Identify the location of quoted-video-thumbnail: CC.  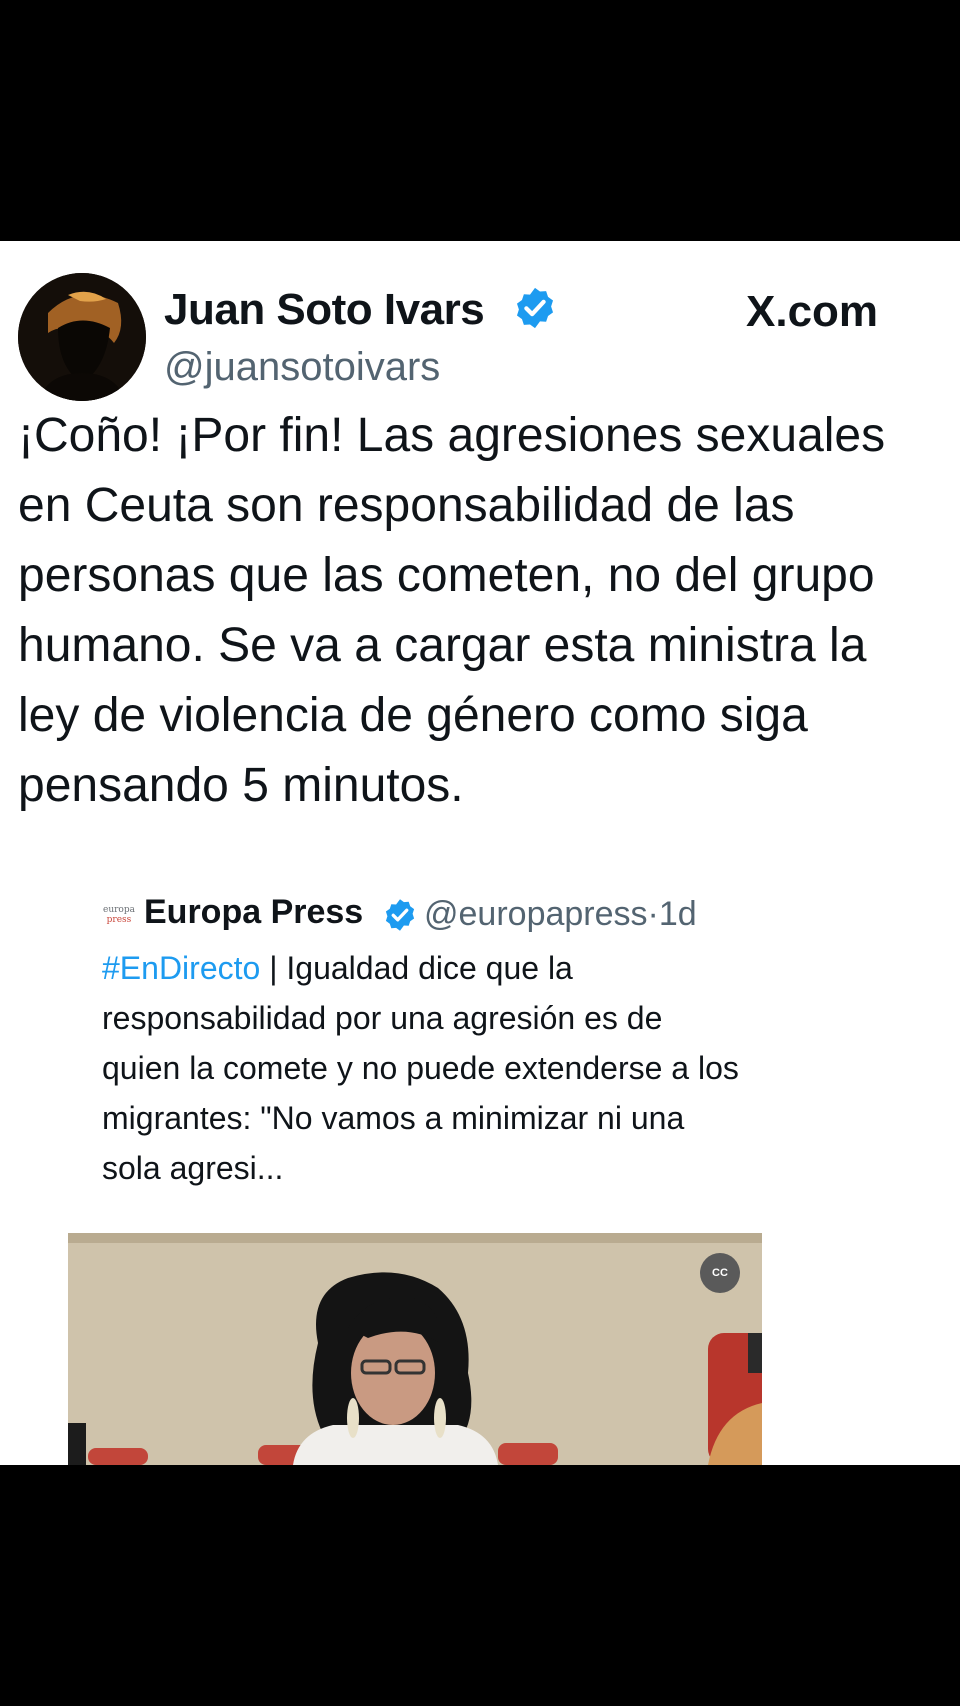
(415, 1349).